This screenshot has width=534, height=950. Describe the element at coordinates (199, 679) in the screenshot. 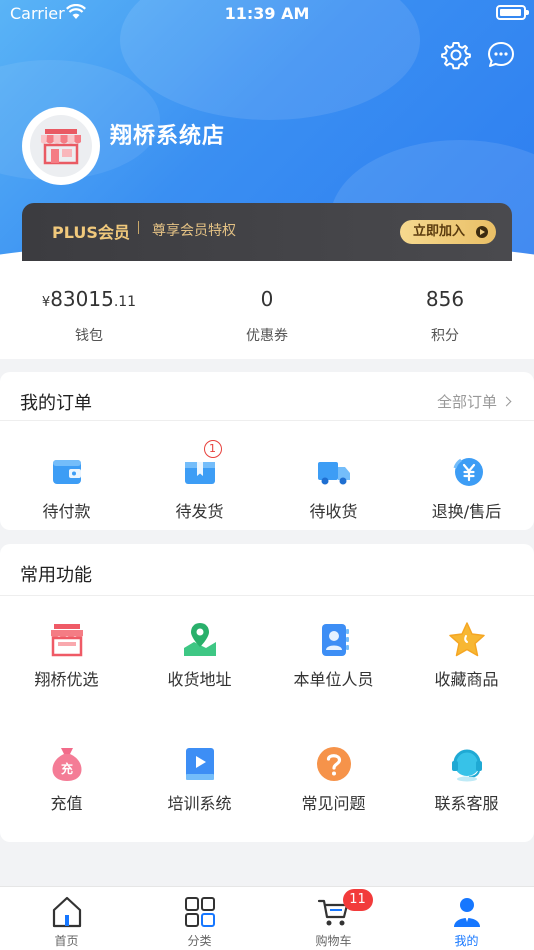

I see `feature-label: 收货地址` at that location.